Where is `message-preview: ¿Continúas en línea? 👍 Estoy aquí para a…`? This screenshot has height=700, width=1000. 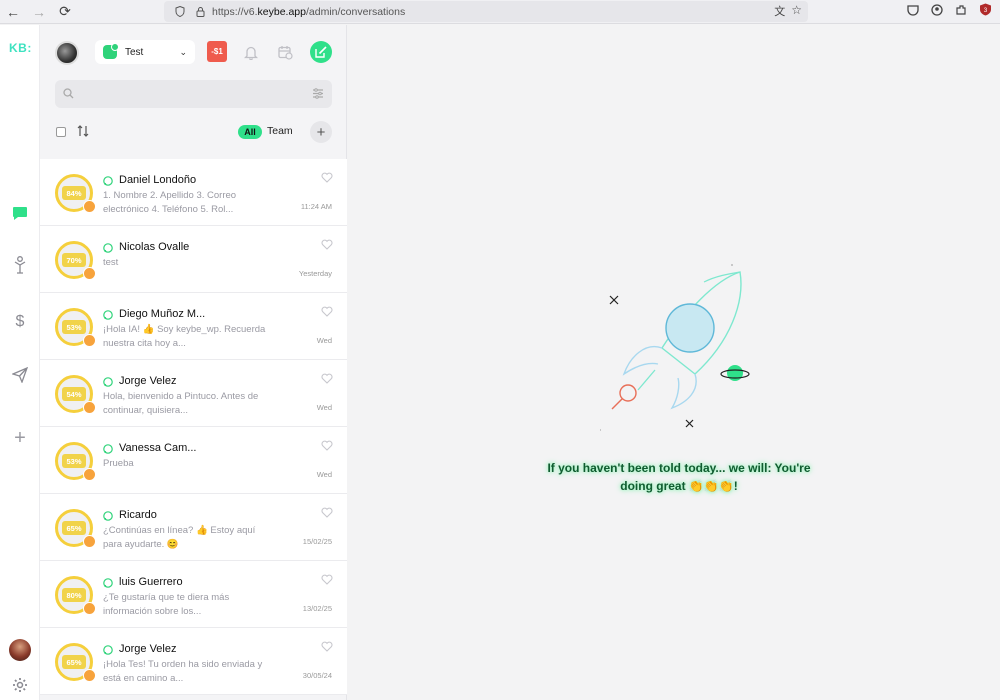 message-preview: ¿Continúas en línea? 👍 Estoy aquí para a… is located at coordinates (179, 537).